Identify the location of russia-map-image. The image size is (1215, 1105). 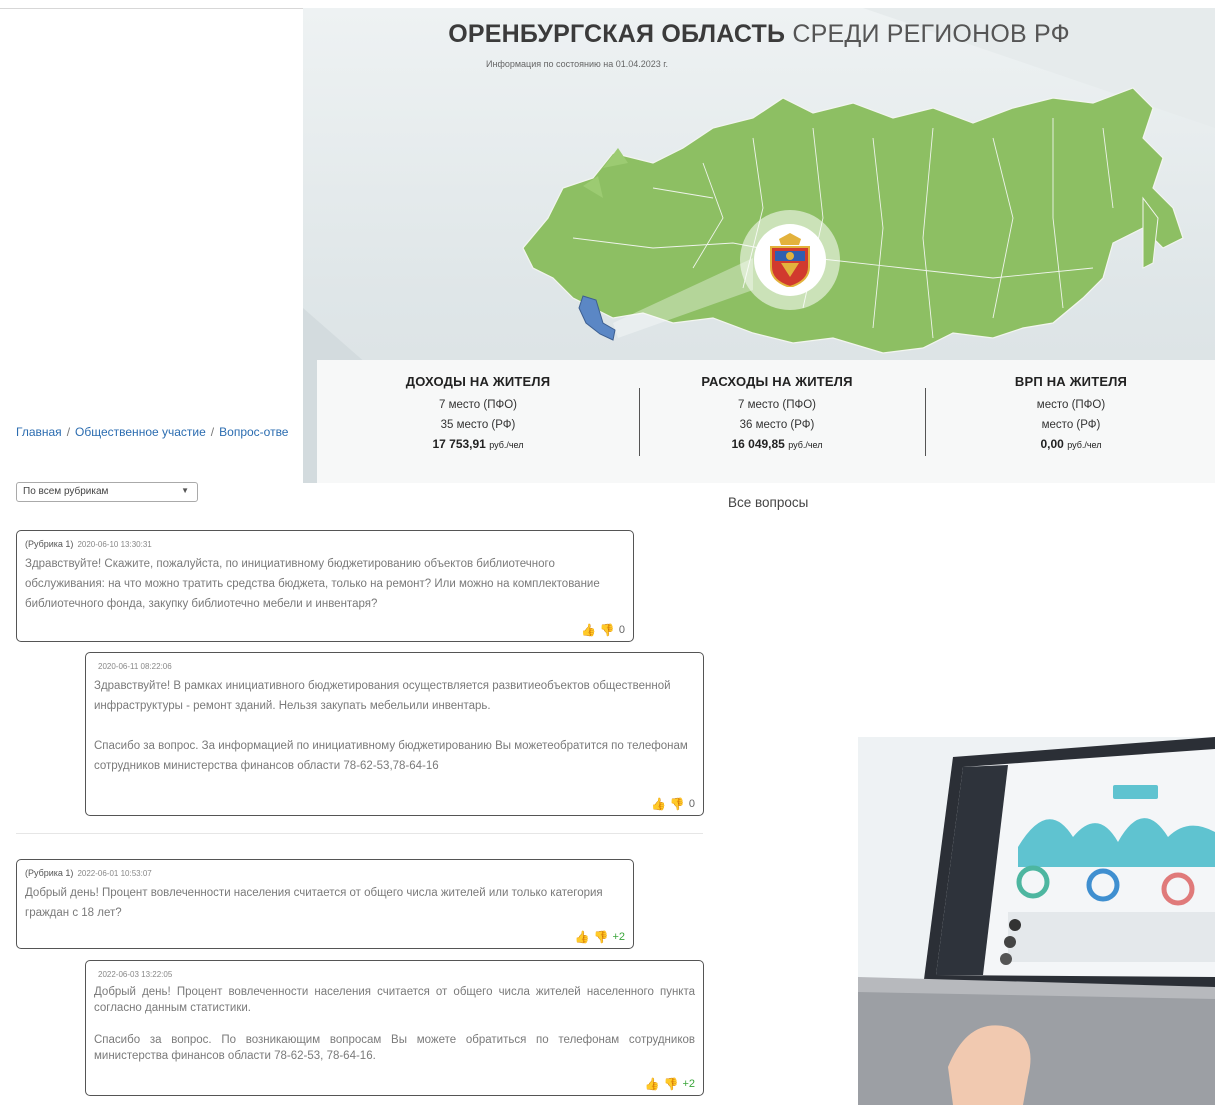
(853, 220).